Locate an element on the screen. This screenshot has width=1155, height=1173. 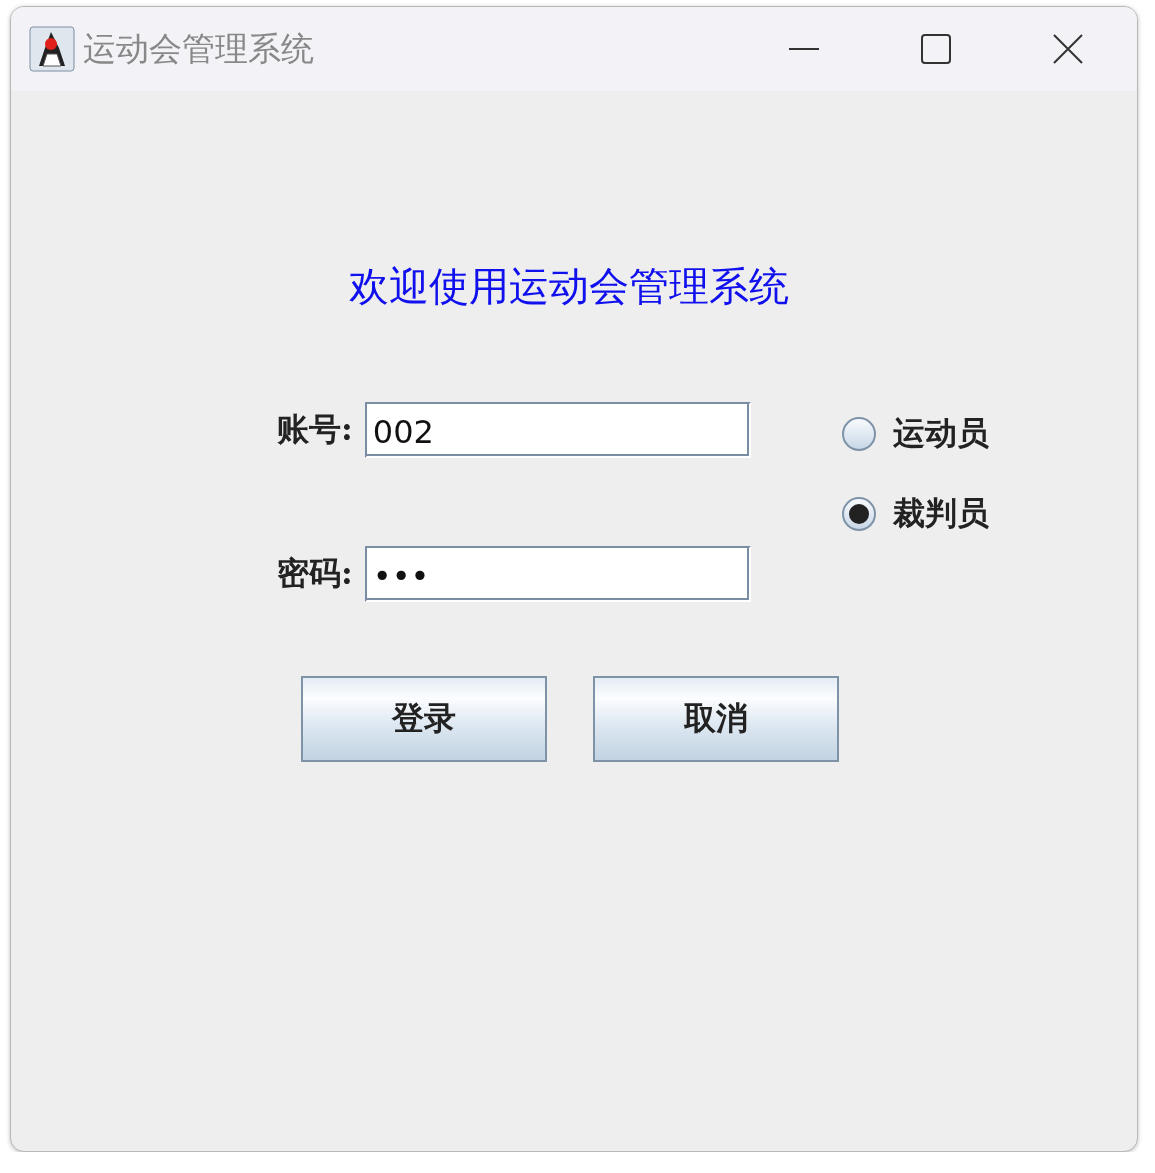
welcome-heading: 欢迎使用运动会管理系统 is located at coordinates (569, 286).